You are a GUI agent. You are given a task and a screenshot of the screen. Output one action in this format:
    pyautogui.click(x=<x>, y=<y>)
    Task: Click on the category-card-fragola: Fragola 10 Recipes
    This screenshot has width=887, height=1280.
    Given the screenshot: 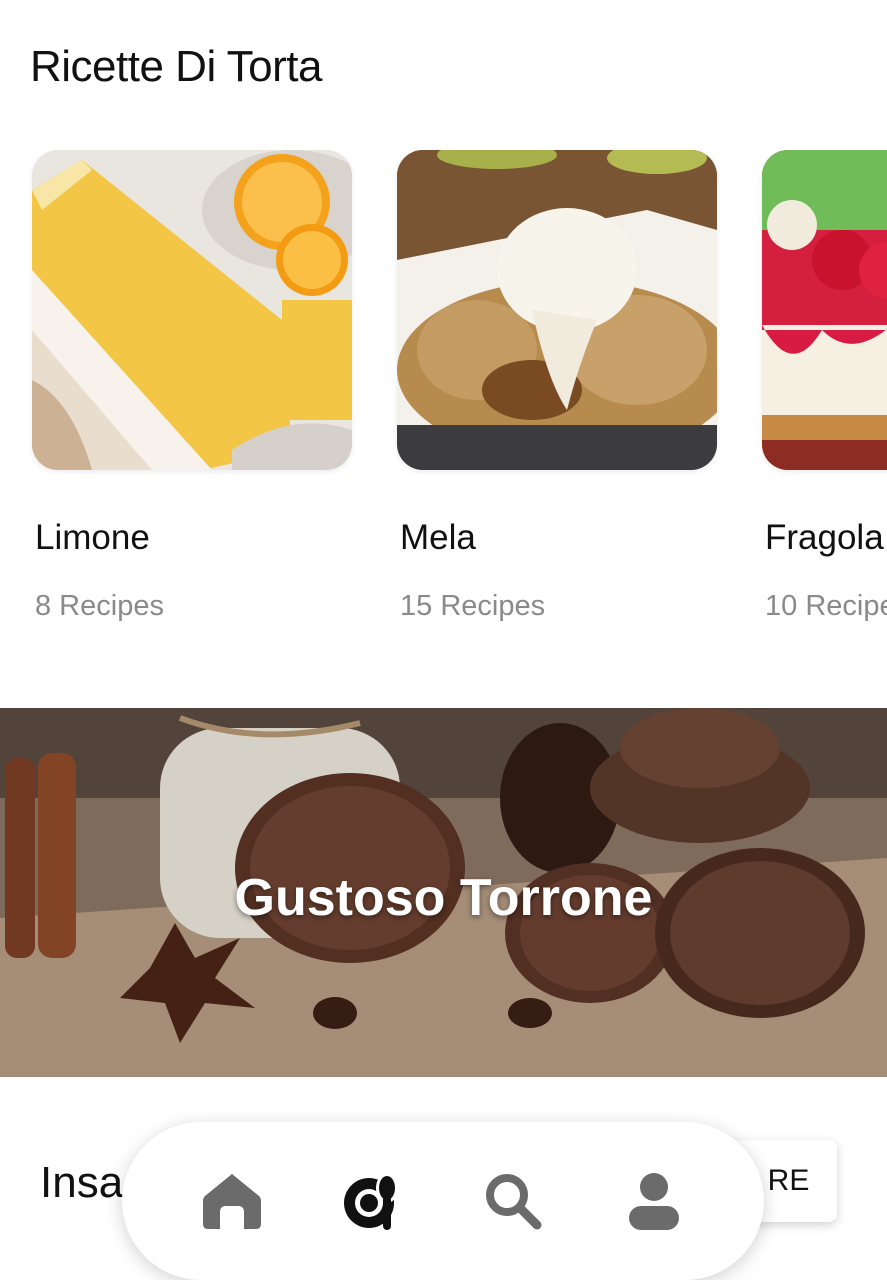 What is the action you would take?
    pyautogui.click(x=824, y=386)
    